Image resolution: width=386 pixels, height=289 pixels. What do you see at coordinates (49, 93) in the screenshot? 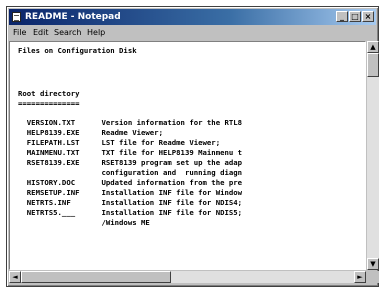
I see `text-line: Root directory` at bounding box center [49, 93].